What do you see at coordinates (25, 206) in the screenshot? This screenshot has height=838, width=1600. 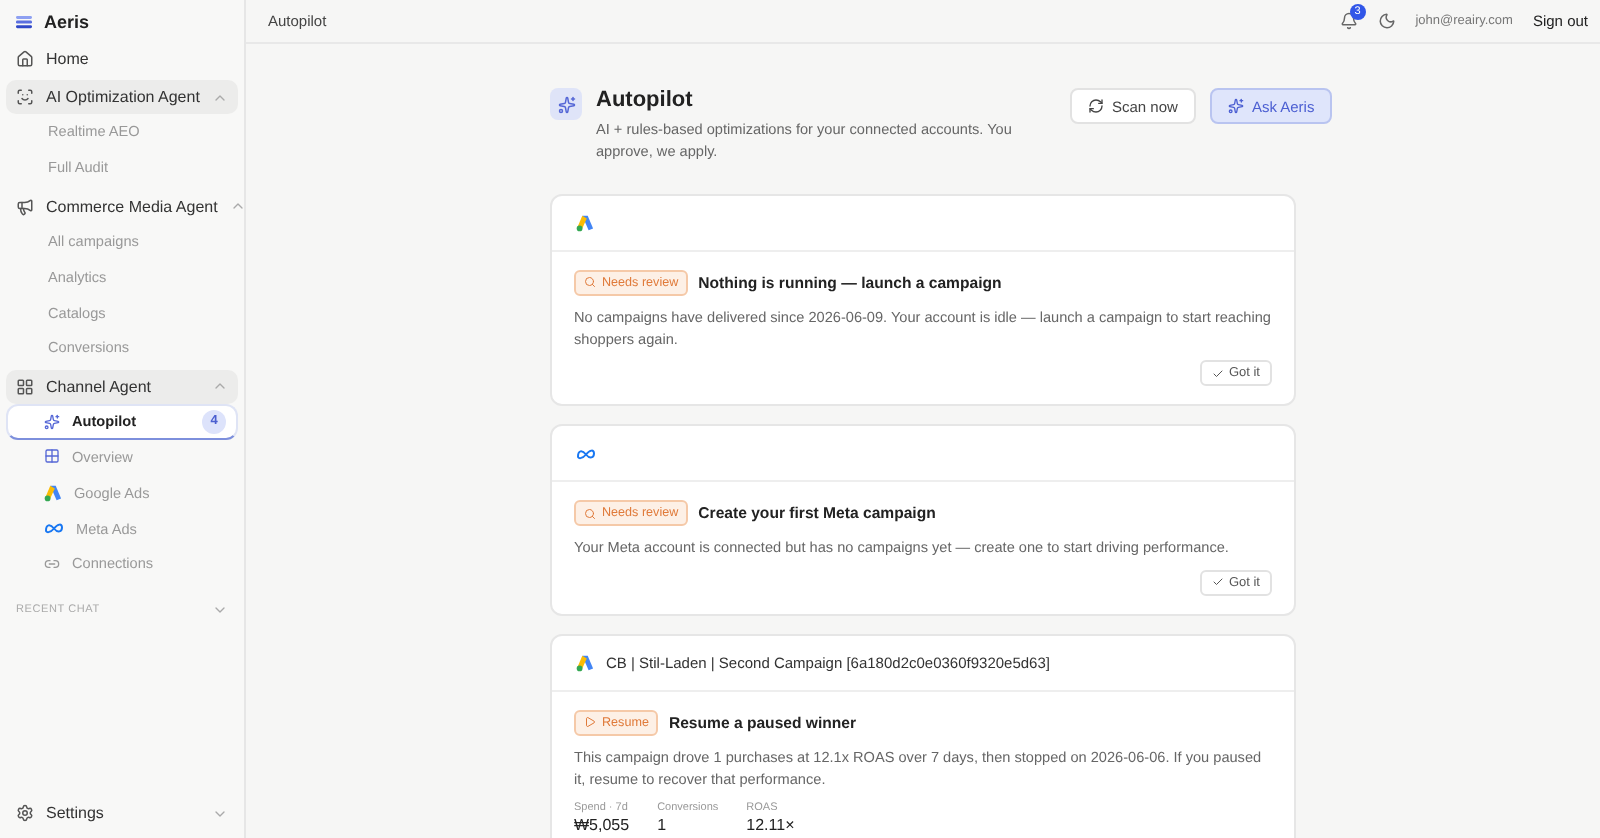 I see `megaphone-icon` at bounding box center [25, 206].